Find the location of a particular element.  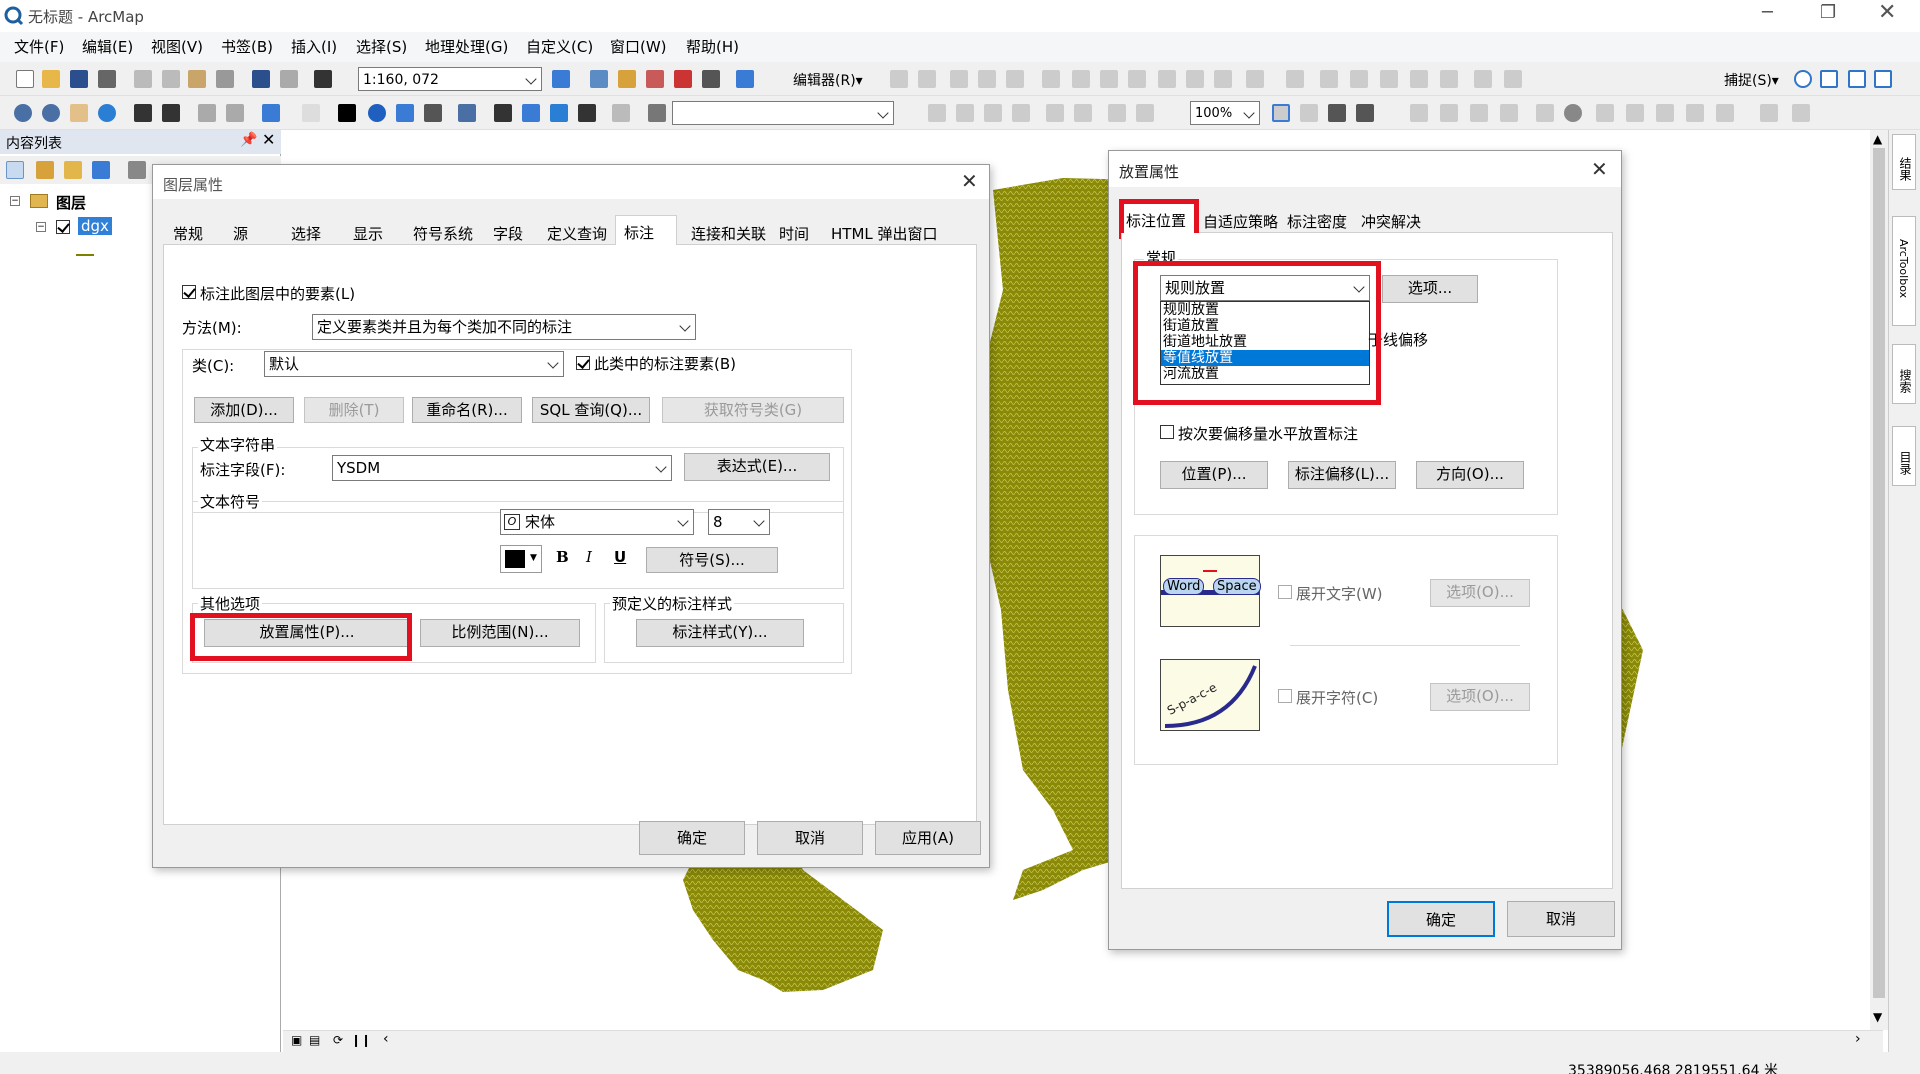

copy-icon is located at coordinates (171, 79).